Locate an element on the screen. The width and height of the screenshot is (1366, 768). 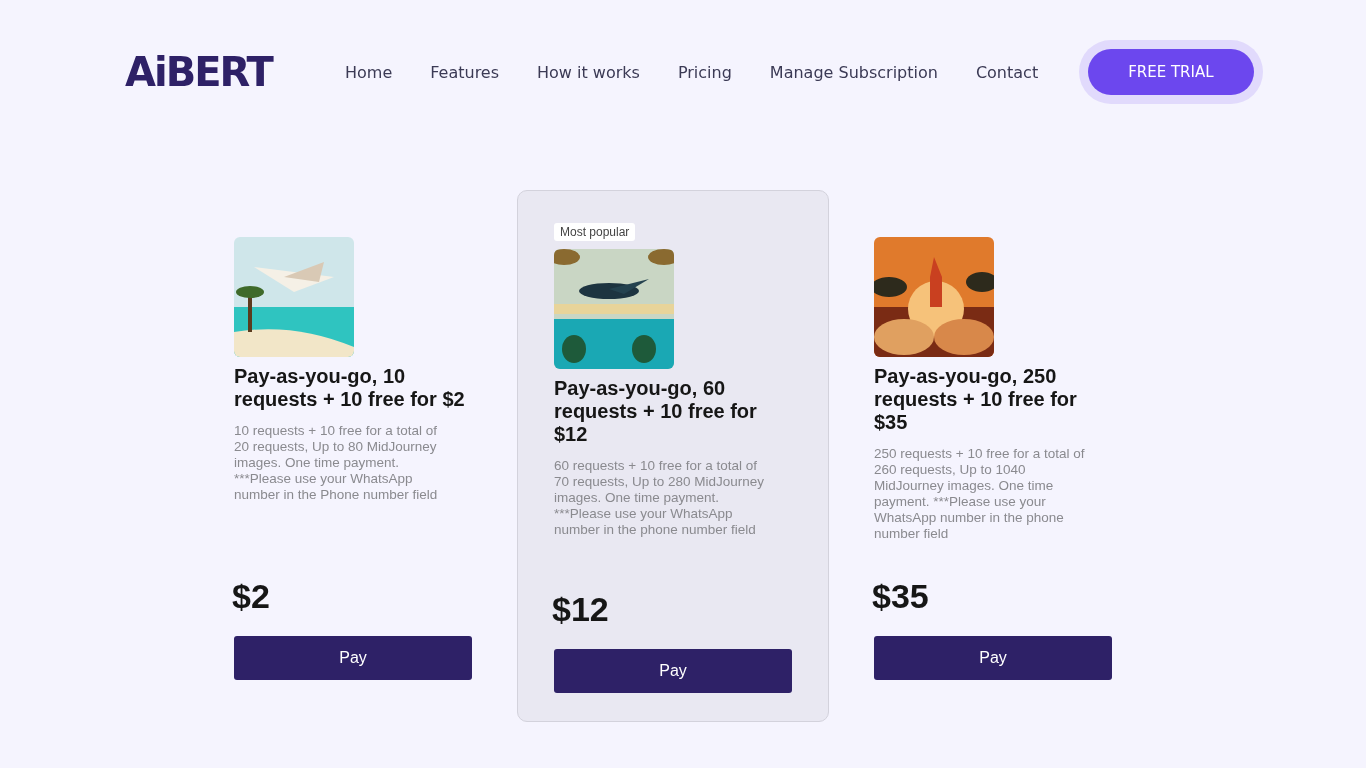
plan-description: 10 requests + 10 free for a total of 20 requests, Up to 80 MidJourney images. One time payment. ***Please use your WhatsApp number in the Phone number field is located at coordinates (336, 462).